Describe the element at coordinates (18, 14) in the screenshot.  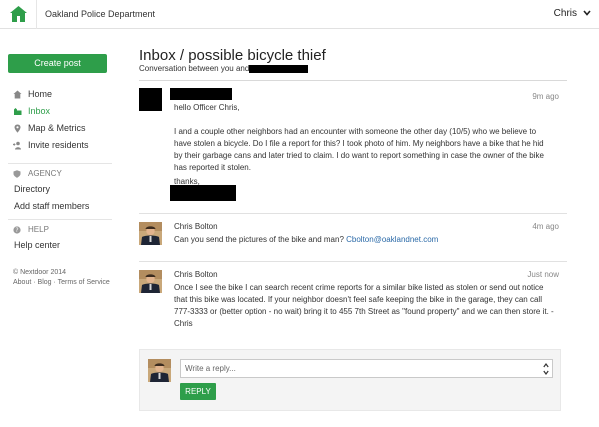
I see `house-icon` at that location.